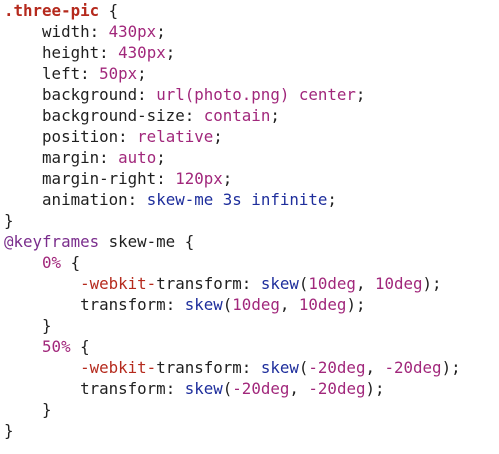  Describe the element at coordinates (251, 262) in the screenshot. I see `code-line: 0% {` at that location.